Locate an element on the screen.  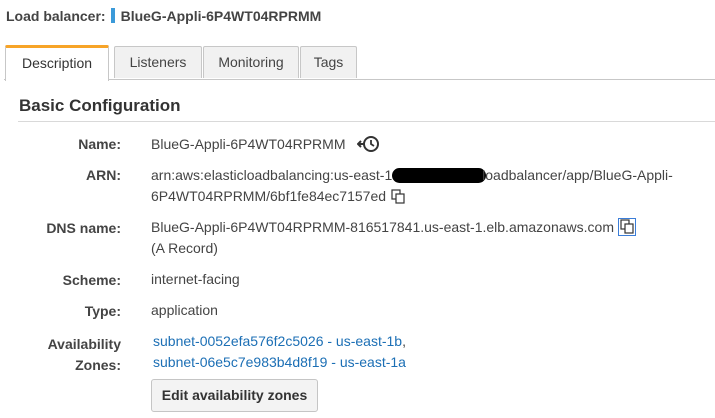
name-value: BlueG-Appli-6P4WT04RPRMM is located at coordinates (248, 144).